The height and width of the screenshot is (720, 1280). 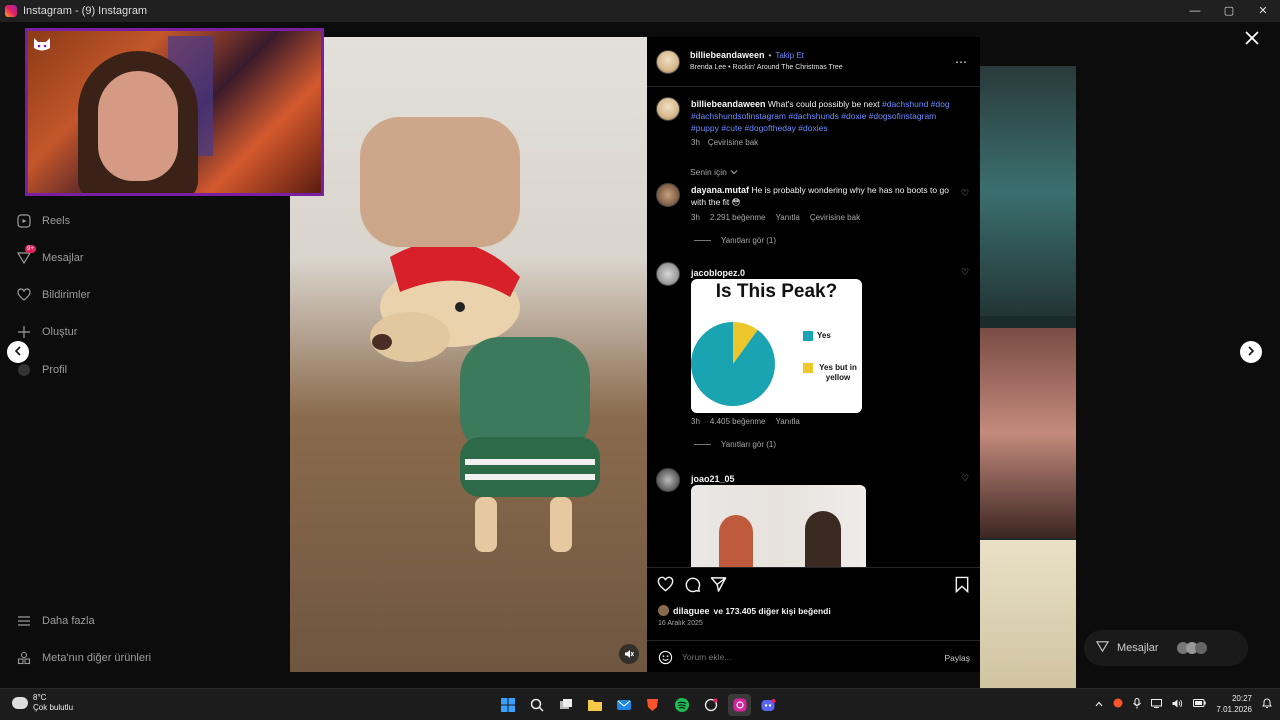 I want to click on weather-widget: 8°C Çok bulutlu, so click(x=42, y=703).